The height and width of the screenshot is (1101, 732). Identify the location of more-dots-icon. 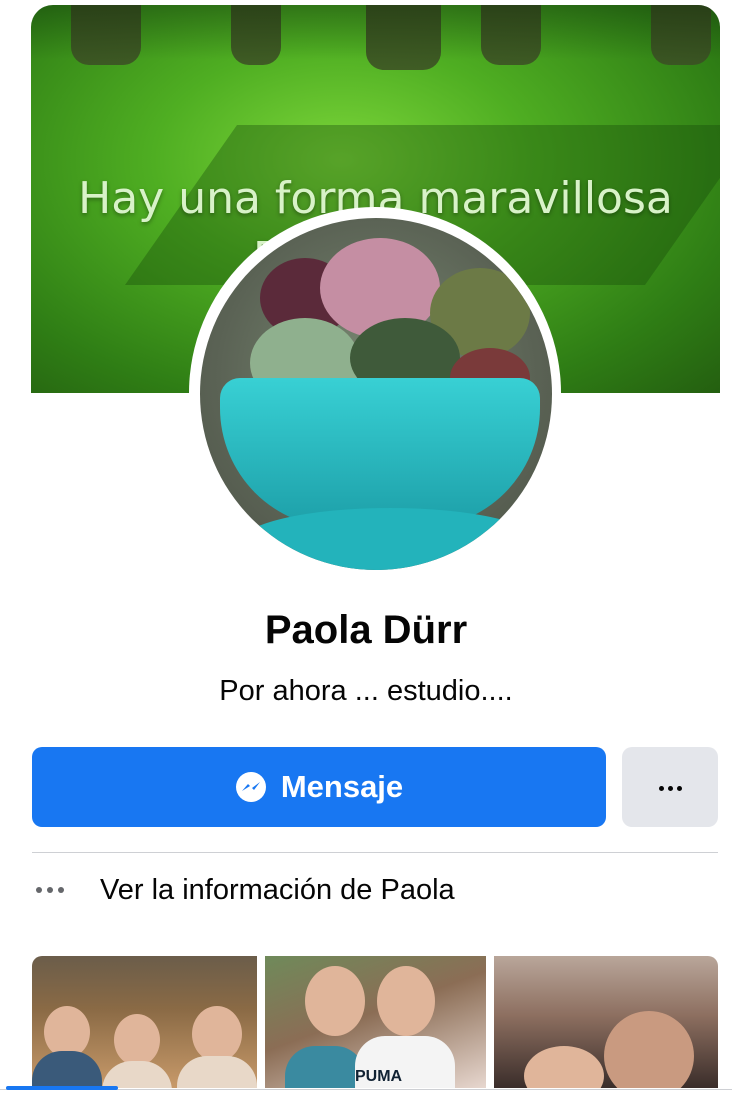
(64, 890).